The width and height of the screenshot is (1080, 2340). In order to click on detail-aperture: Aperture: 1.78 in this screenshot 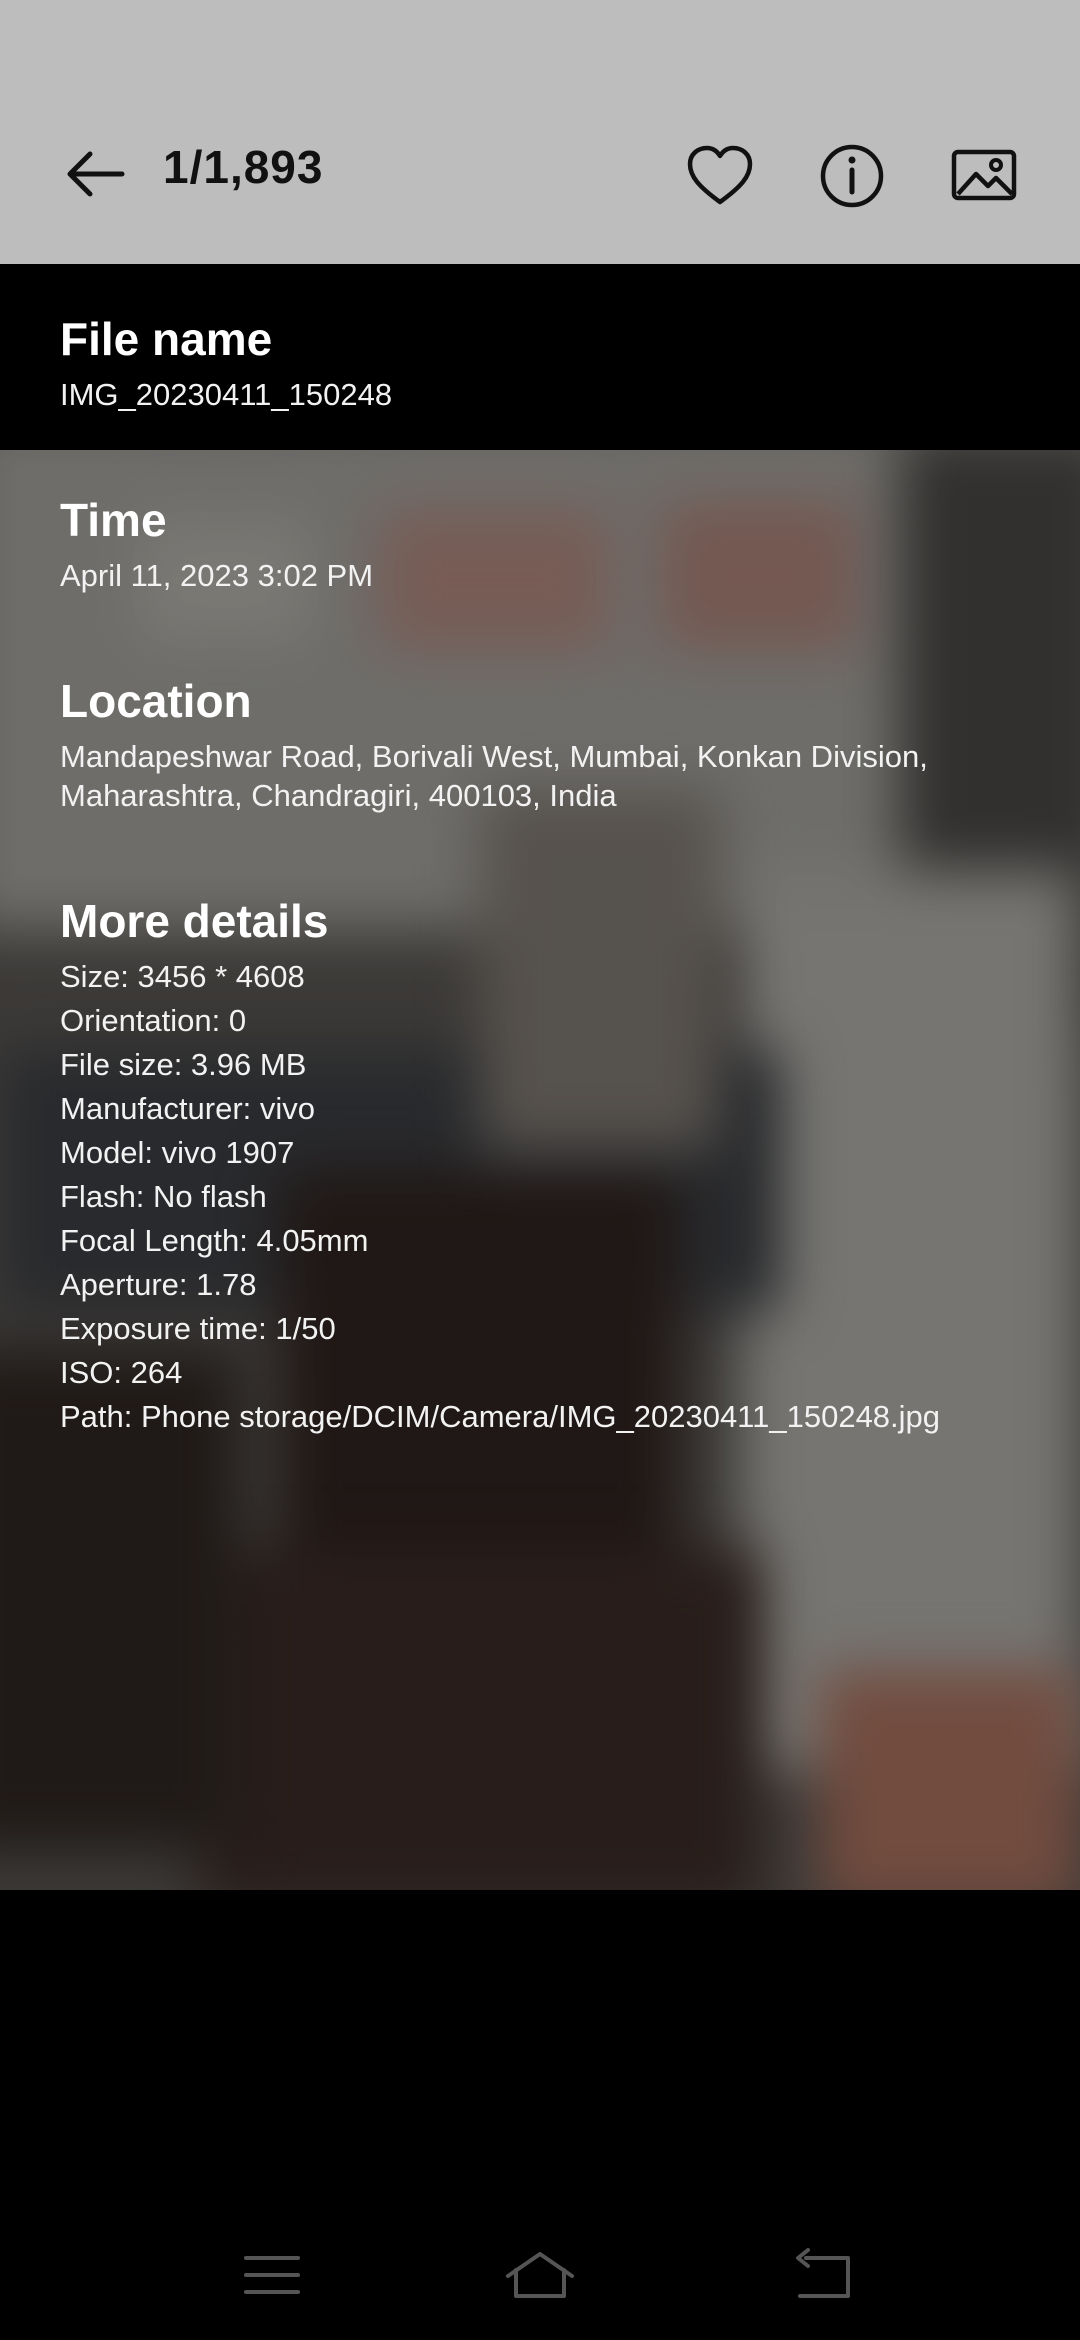, I will do `click(158, 1284)`.